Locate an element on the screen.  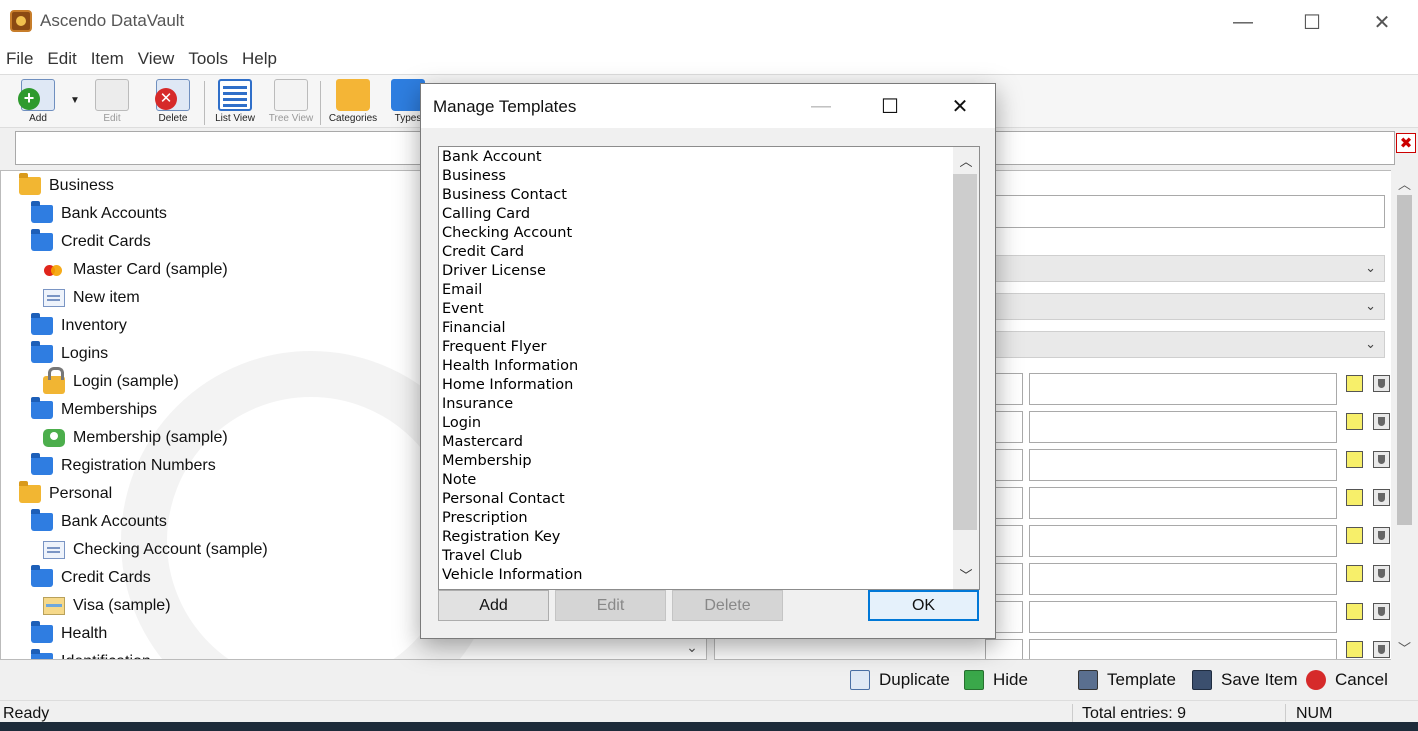
template-list-item: Membership is located at coordinates (487, 461).